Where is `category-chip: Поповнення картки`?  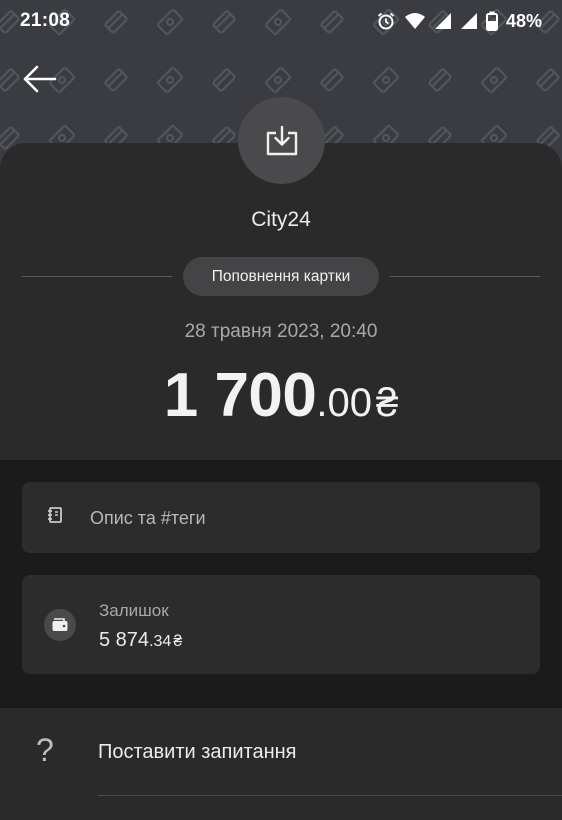 category-chip: Поповнення картки is located at coordinates (281, 276).